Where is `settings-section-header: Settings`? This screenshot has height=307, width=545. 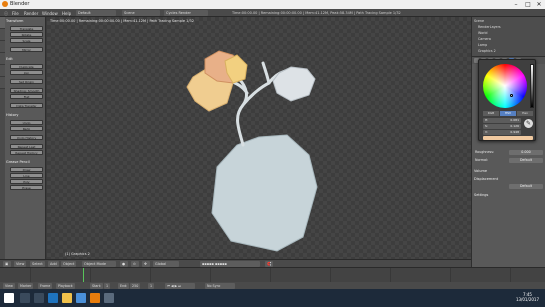
settings-section-header: Settings is located at coordinates (509, 195).